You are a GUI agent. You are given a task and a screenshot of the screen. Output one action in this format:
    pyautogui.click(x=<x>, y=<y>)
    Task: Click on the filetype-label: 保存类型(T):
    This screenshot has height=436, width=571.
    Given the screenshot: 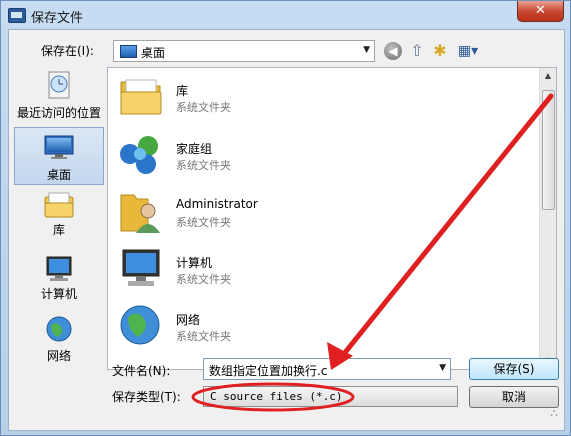 What is the action you would take?
    pyautogui.click(x=146, y=397)
    